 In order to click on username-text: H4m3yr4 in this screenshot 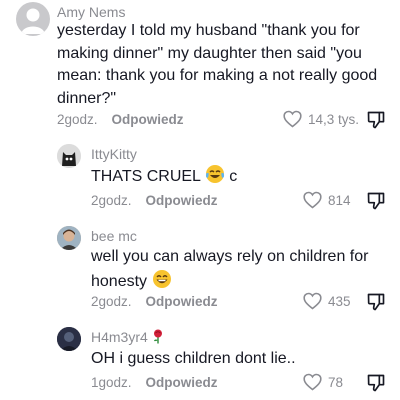, I will do `click(119, 337)`.